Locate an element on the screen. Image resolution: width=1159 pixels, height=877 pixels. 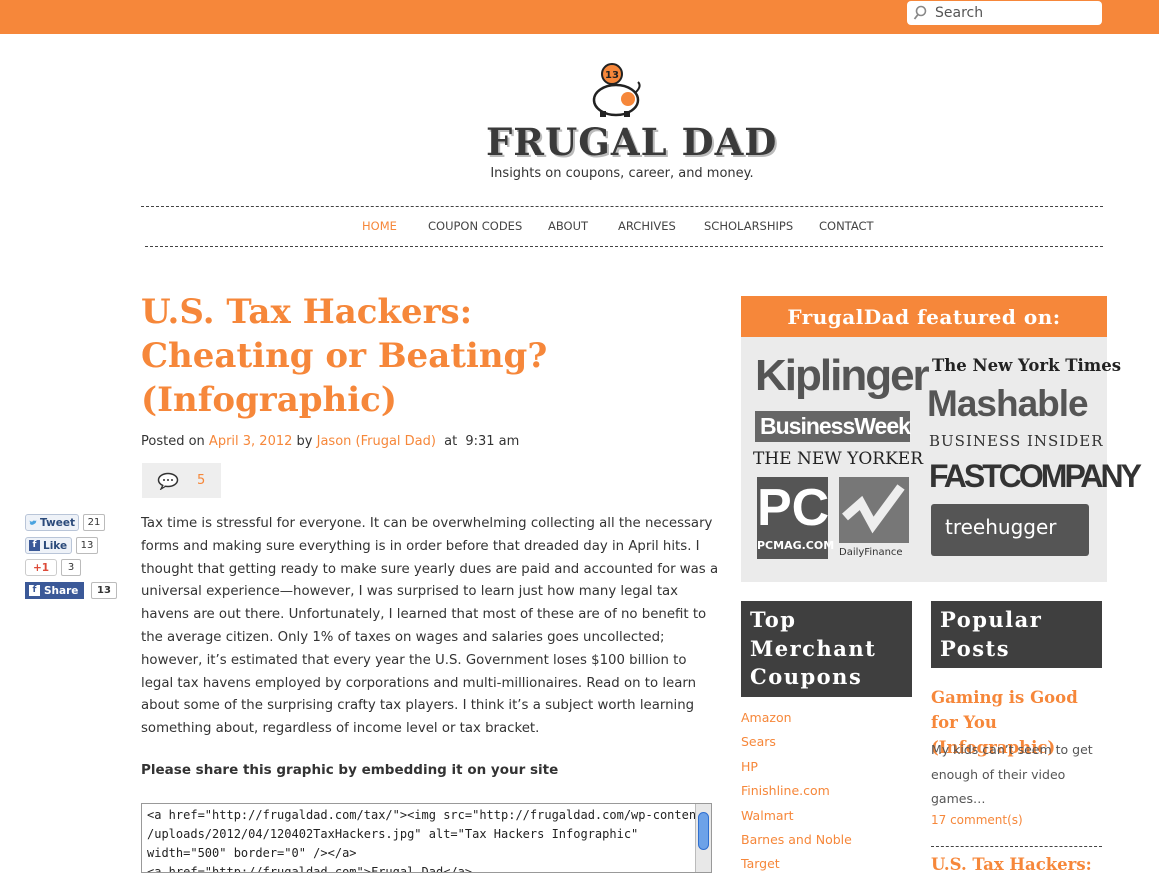
google-plusone-button: +1 is located at coordinates (41, 567).